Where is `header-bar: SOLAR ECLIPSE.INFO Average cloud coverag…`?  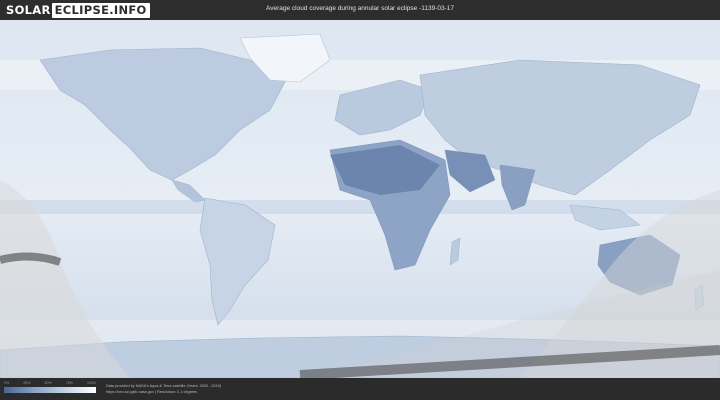
header-bar: SOLAR ECLIPSE.INFO Average cloud coverag… is located at coordinates (360, 10).